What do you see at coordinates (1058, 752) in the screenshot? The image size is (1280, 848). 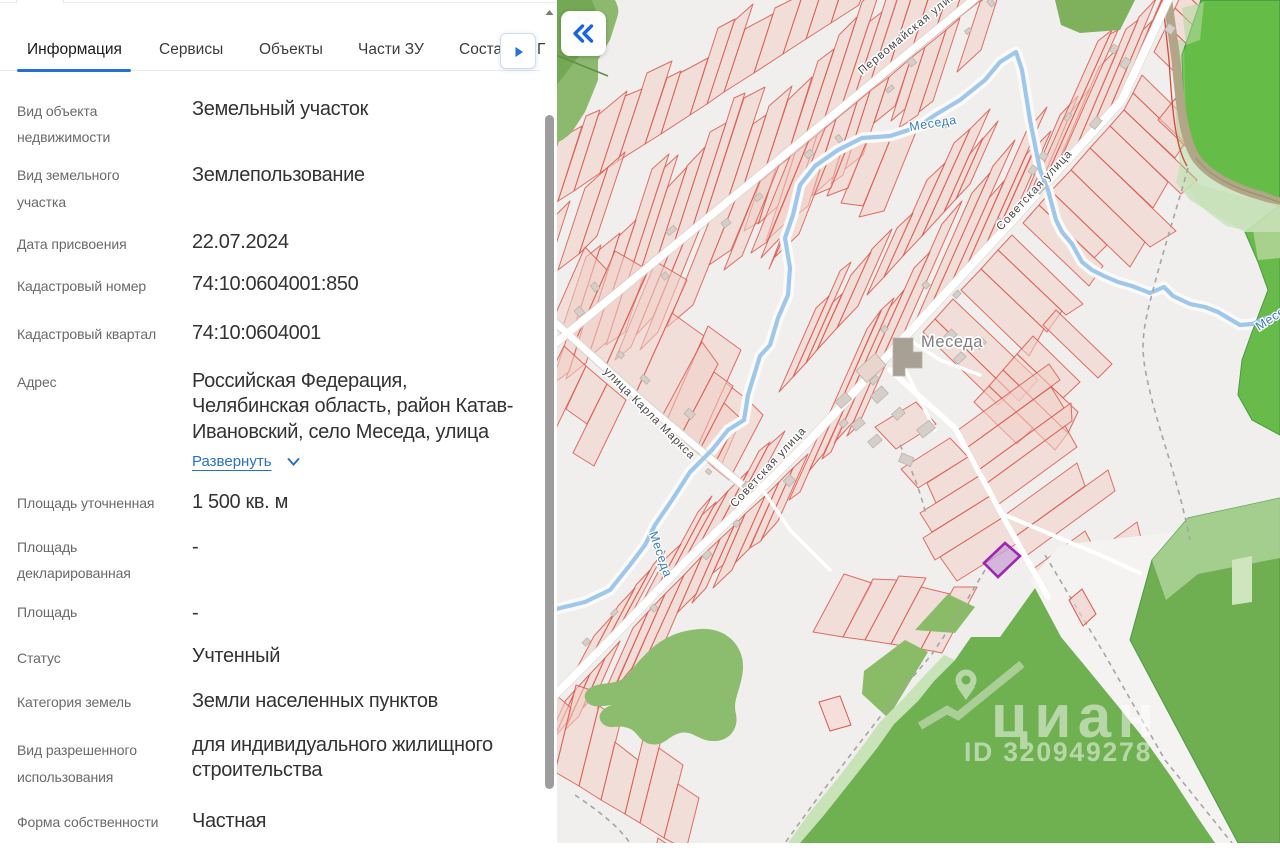 I see `svg-text: ID 320949278` at bounding box center [1058, 752].